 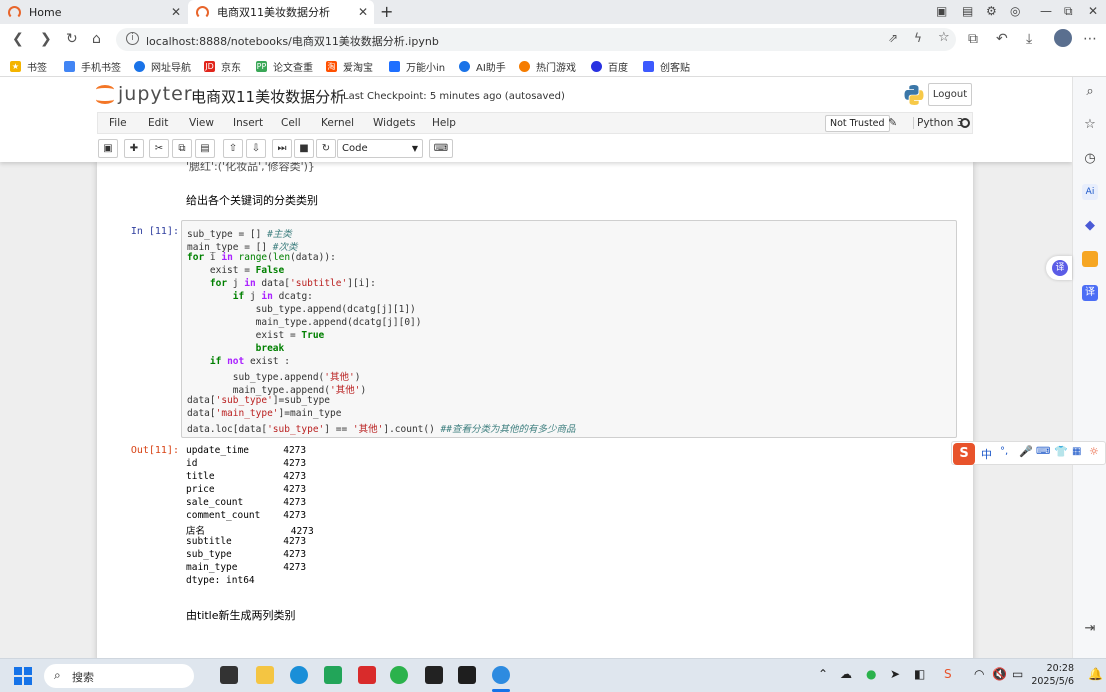 I want to click on ime-toolbar: S 中 °, 🎤 ⌨ 👕 ▦ ☼, so click(x=1028, y=453).